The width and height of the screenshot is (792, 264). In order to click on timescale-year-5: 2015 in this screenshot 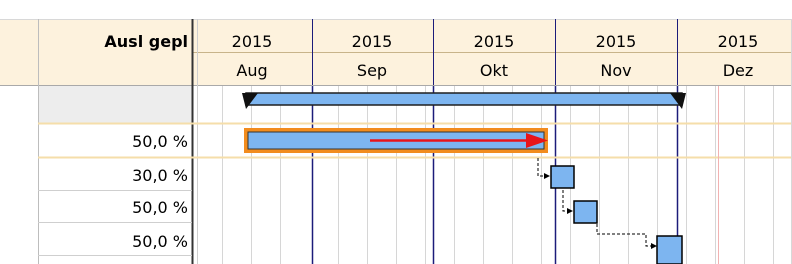, I will do `click(738, 41)`.